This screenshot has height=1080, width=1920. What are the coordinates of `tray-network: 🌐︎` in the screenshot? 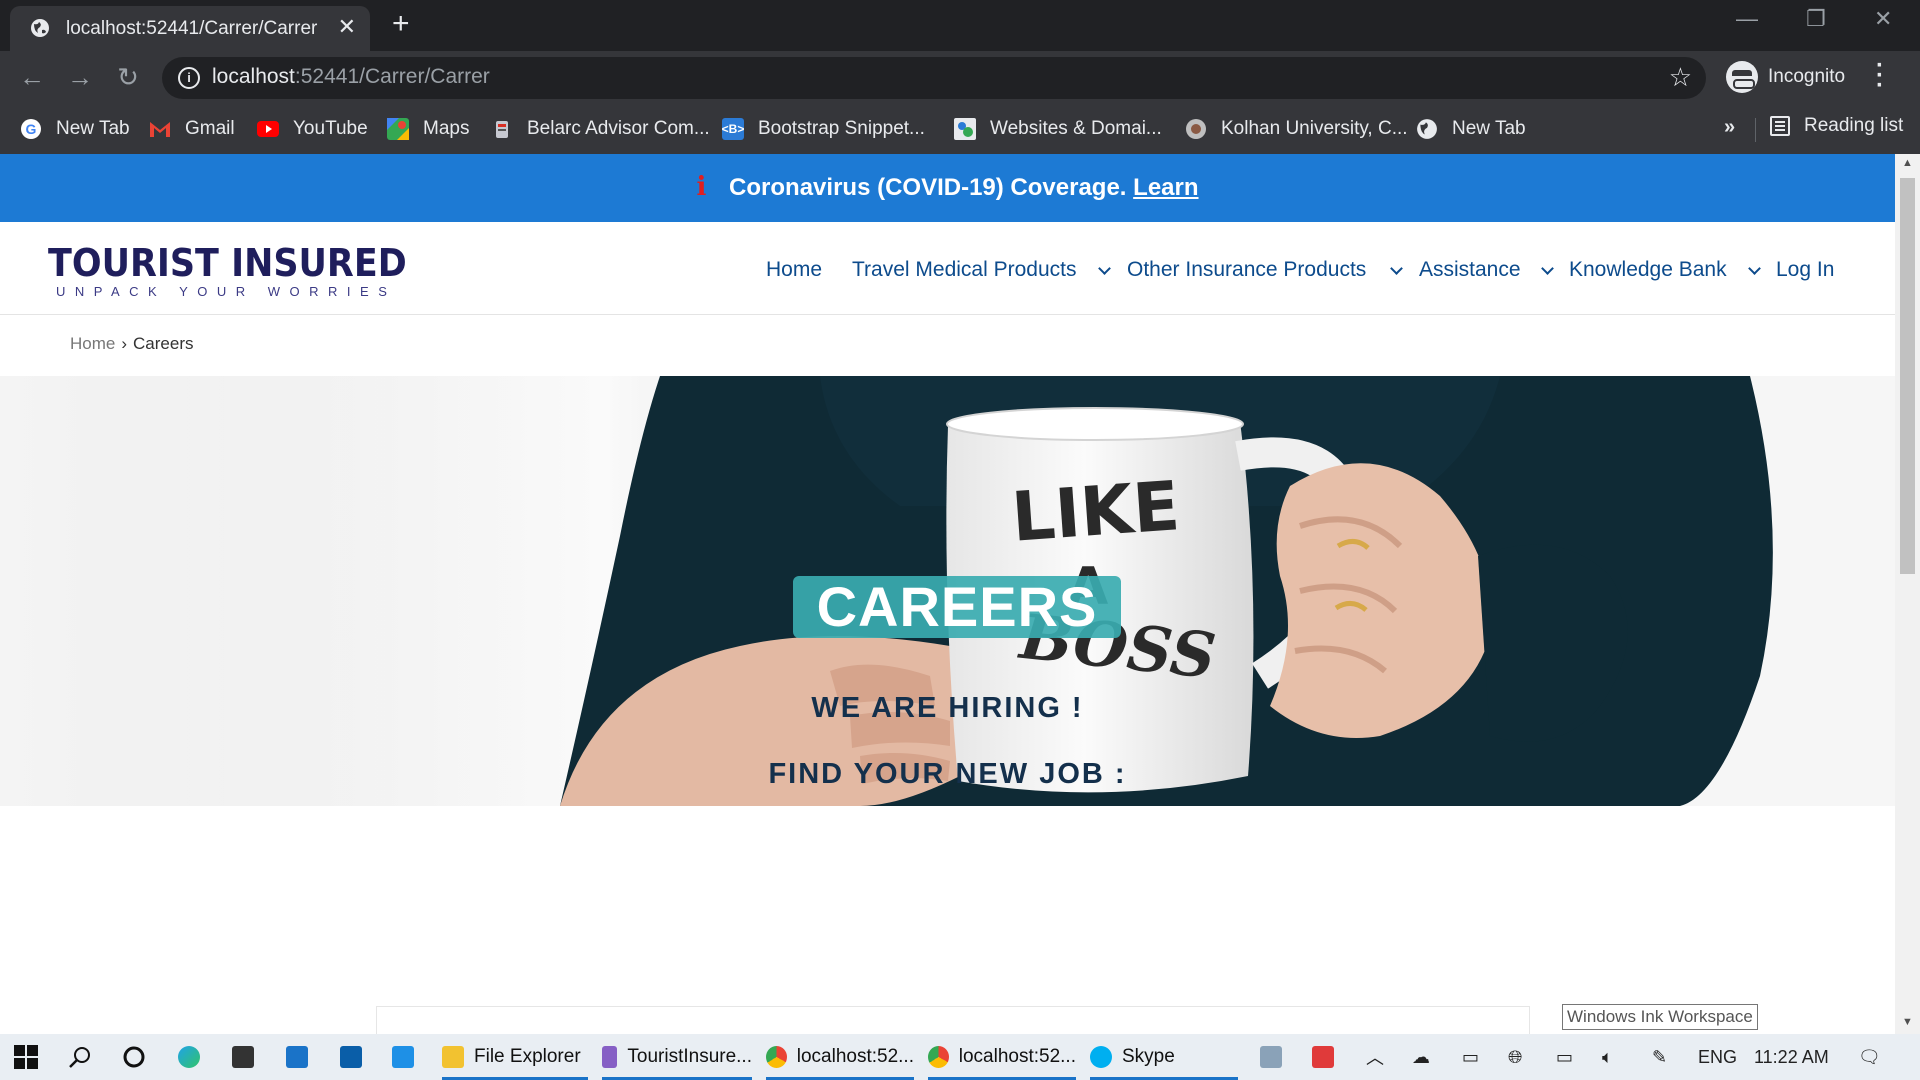 It's located at (1515, 1057).